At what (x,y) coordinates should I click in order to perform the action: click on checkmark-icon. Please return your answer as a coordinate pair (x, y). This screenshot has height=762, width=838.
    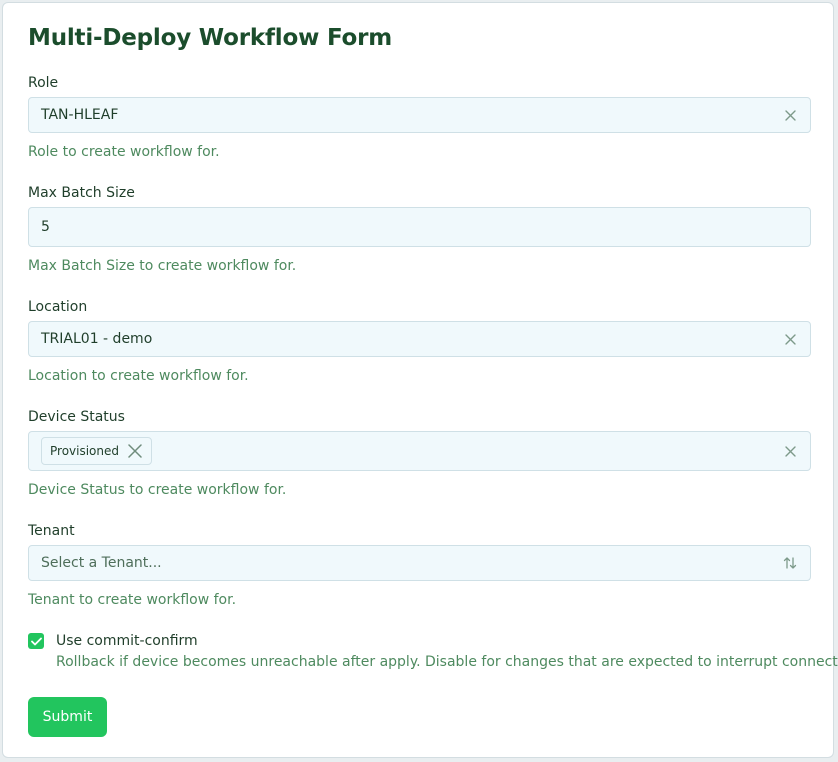
    Looking at the image, I should click on (36, 641).